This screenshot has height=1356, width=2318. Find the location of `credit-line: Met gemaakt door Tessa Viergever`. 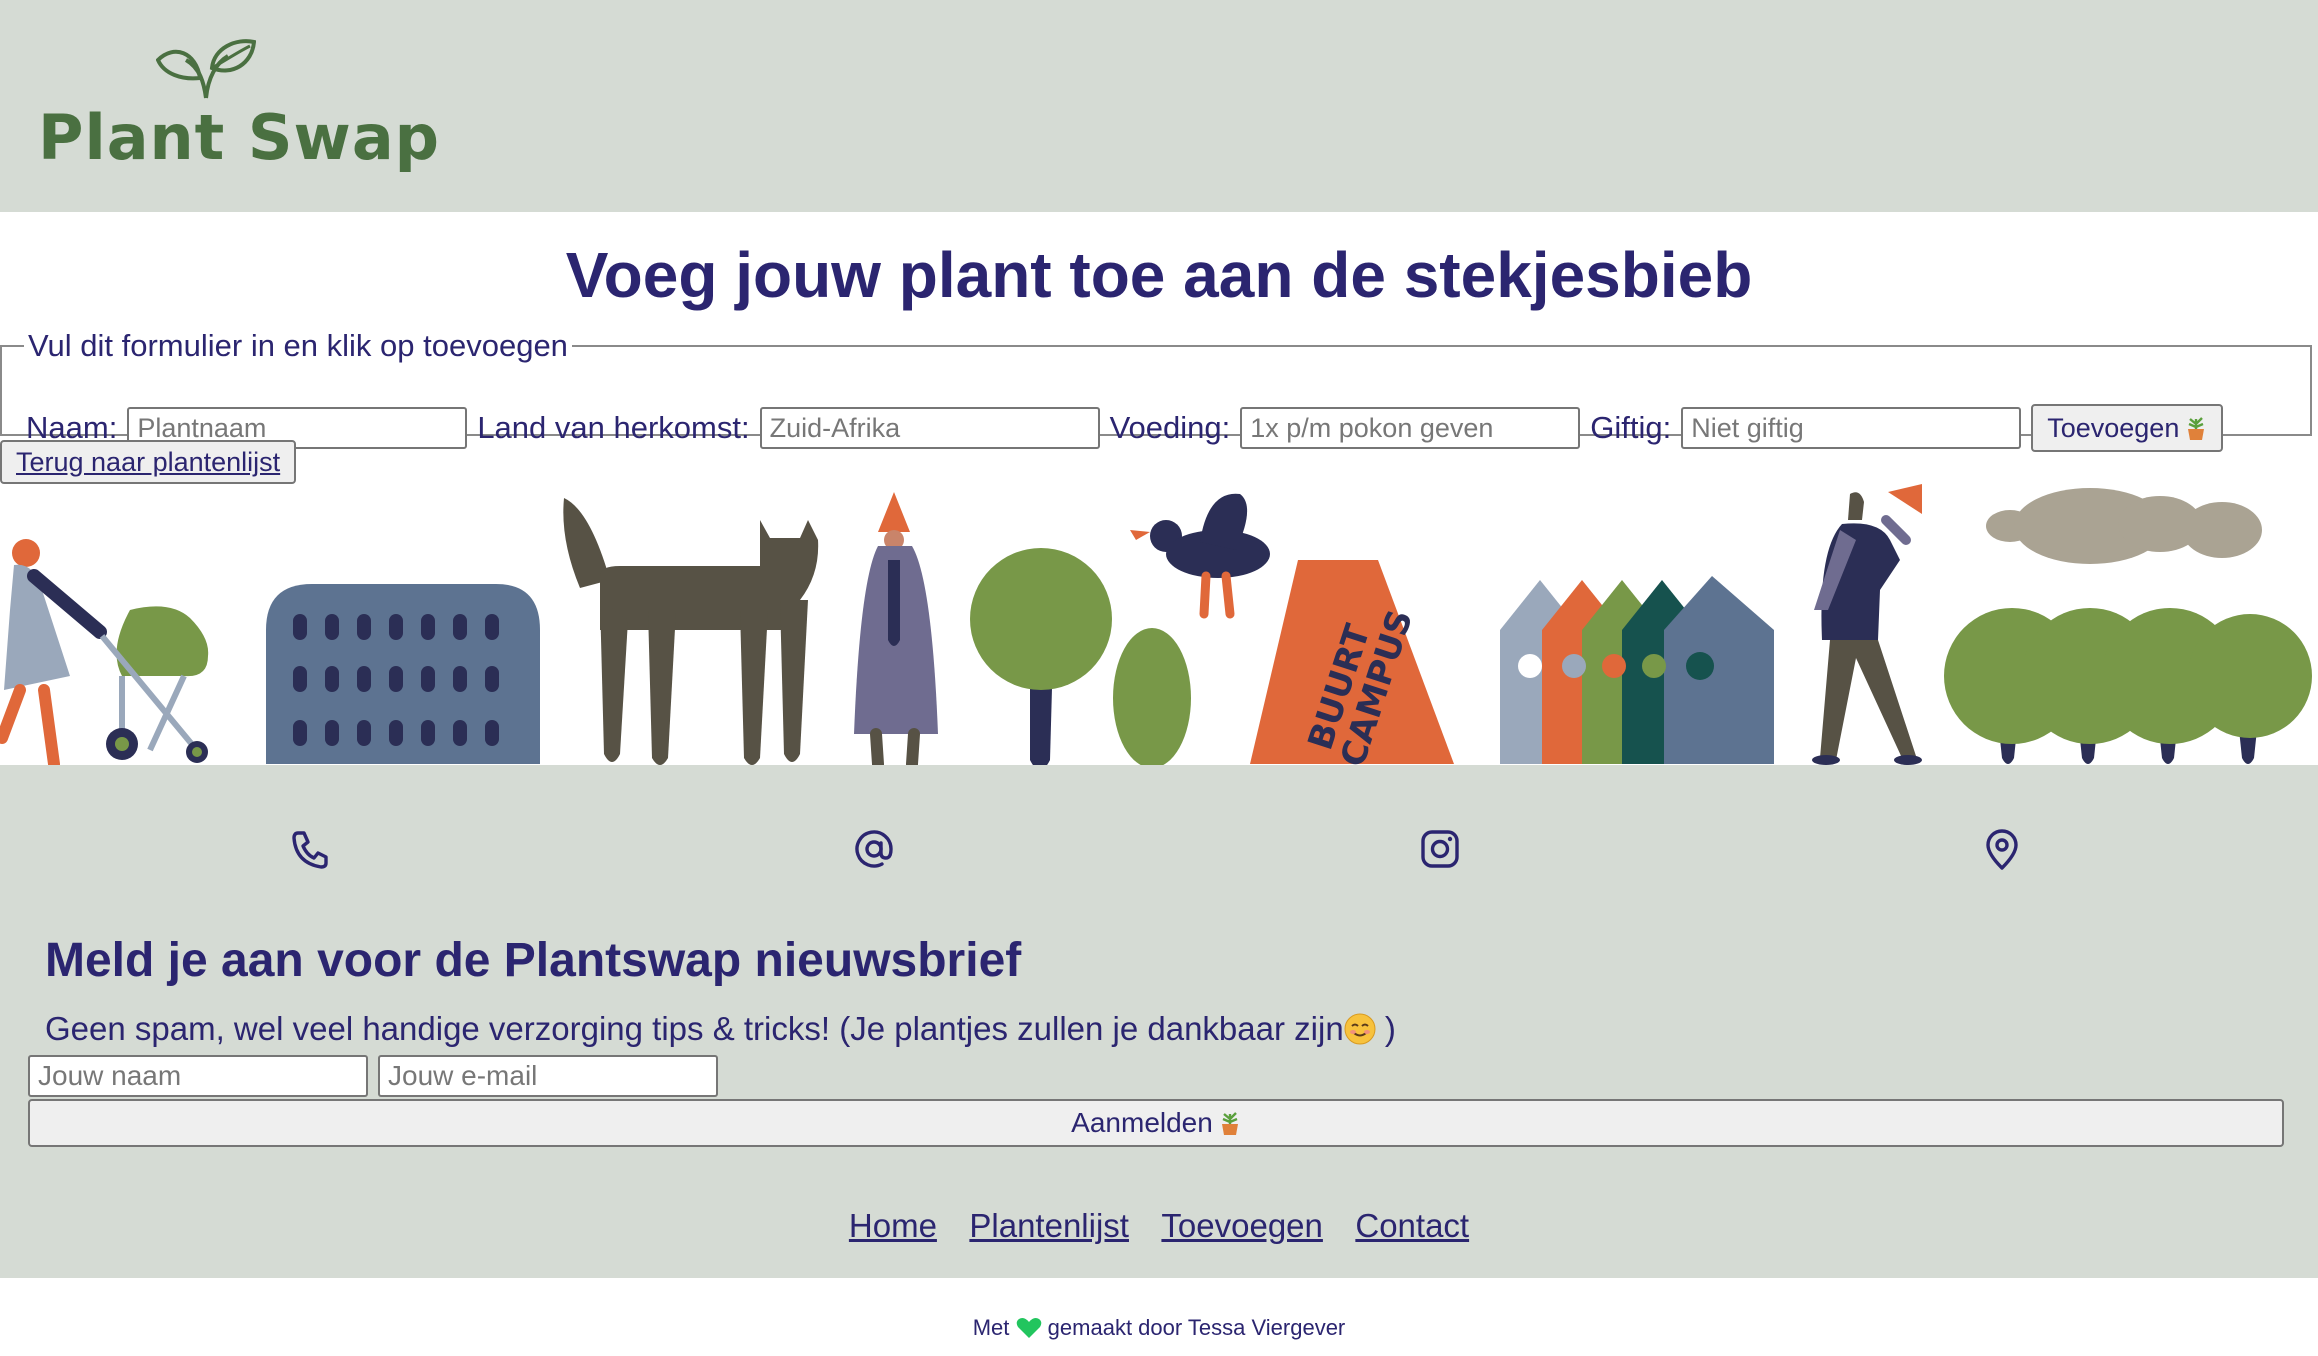

credit-line: Met gemaakt door Tessa Viergever is located at coordinates (1159, 1327).